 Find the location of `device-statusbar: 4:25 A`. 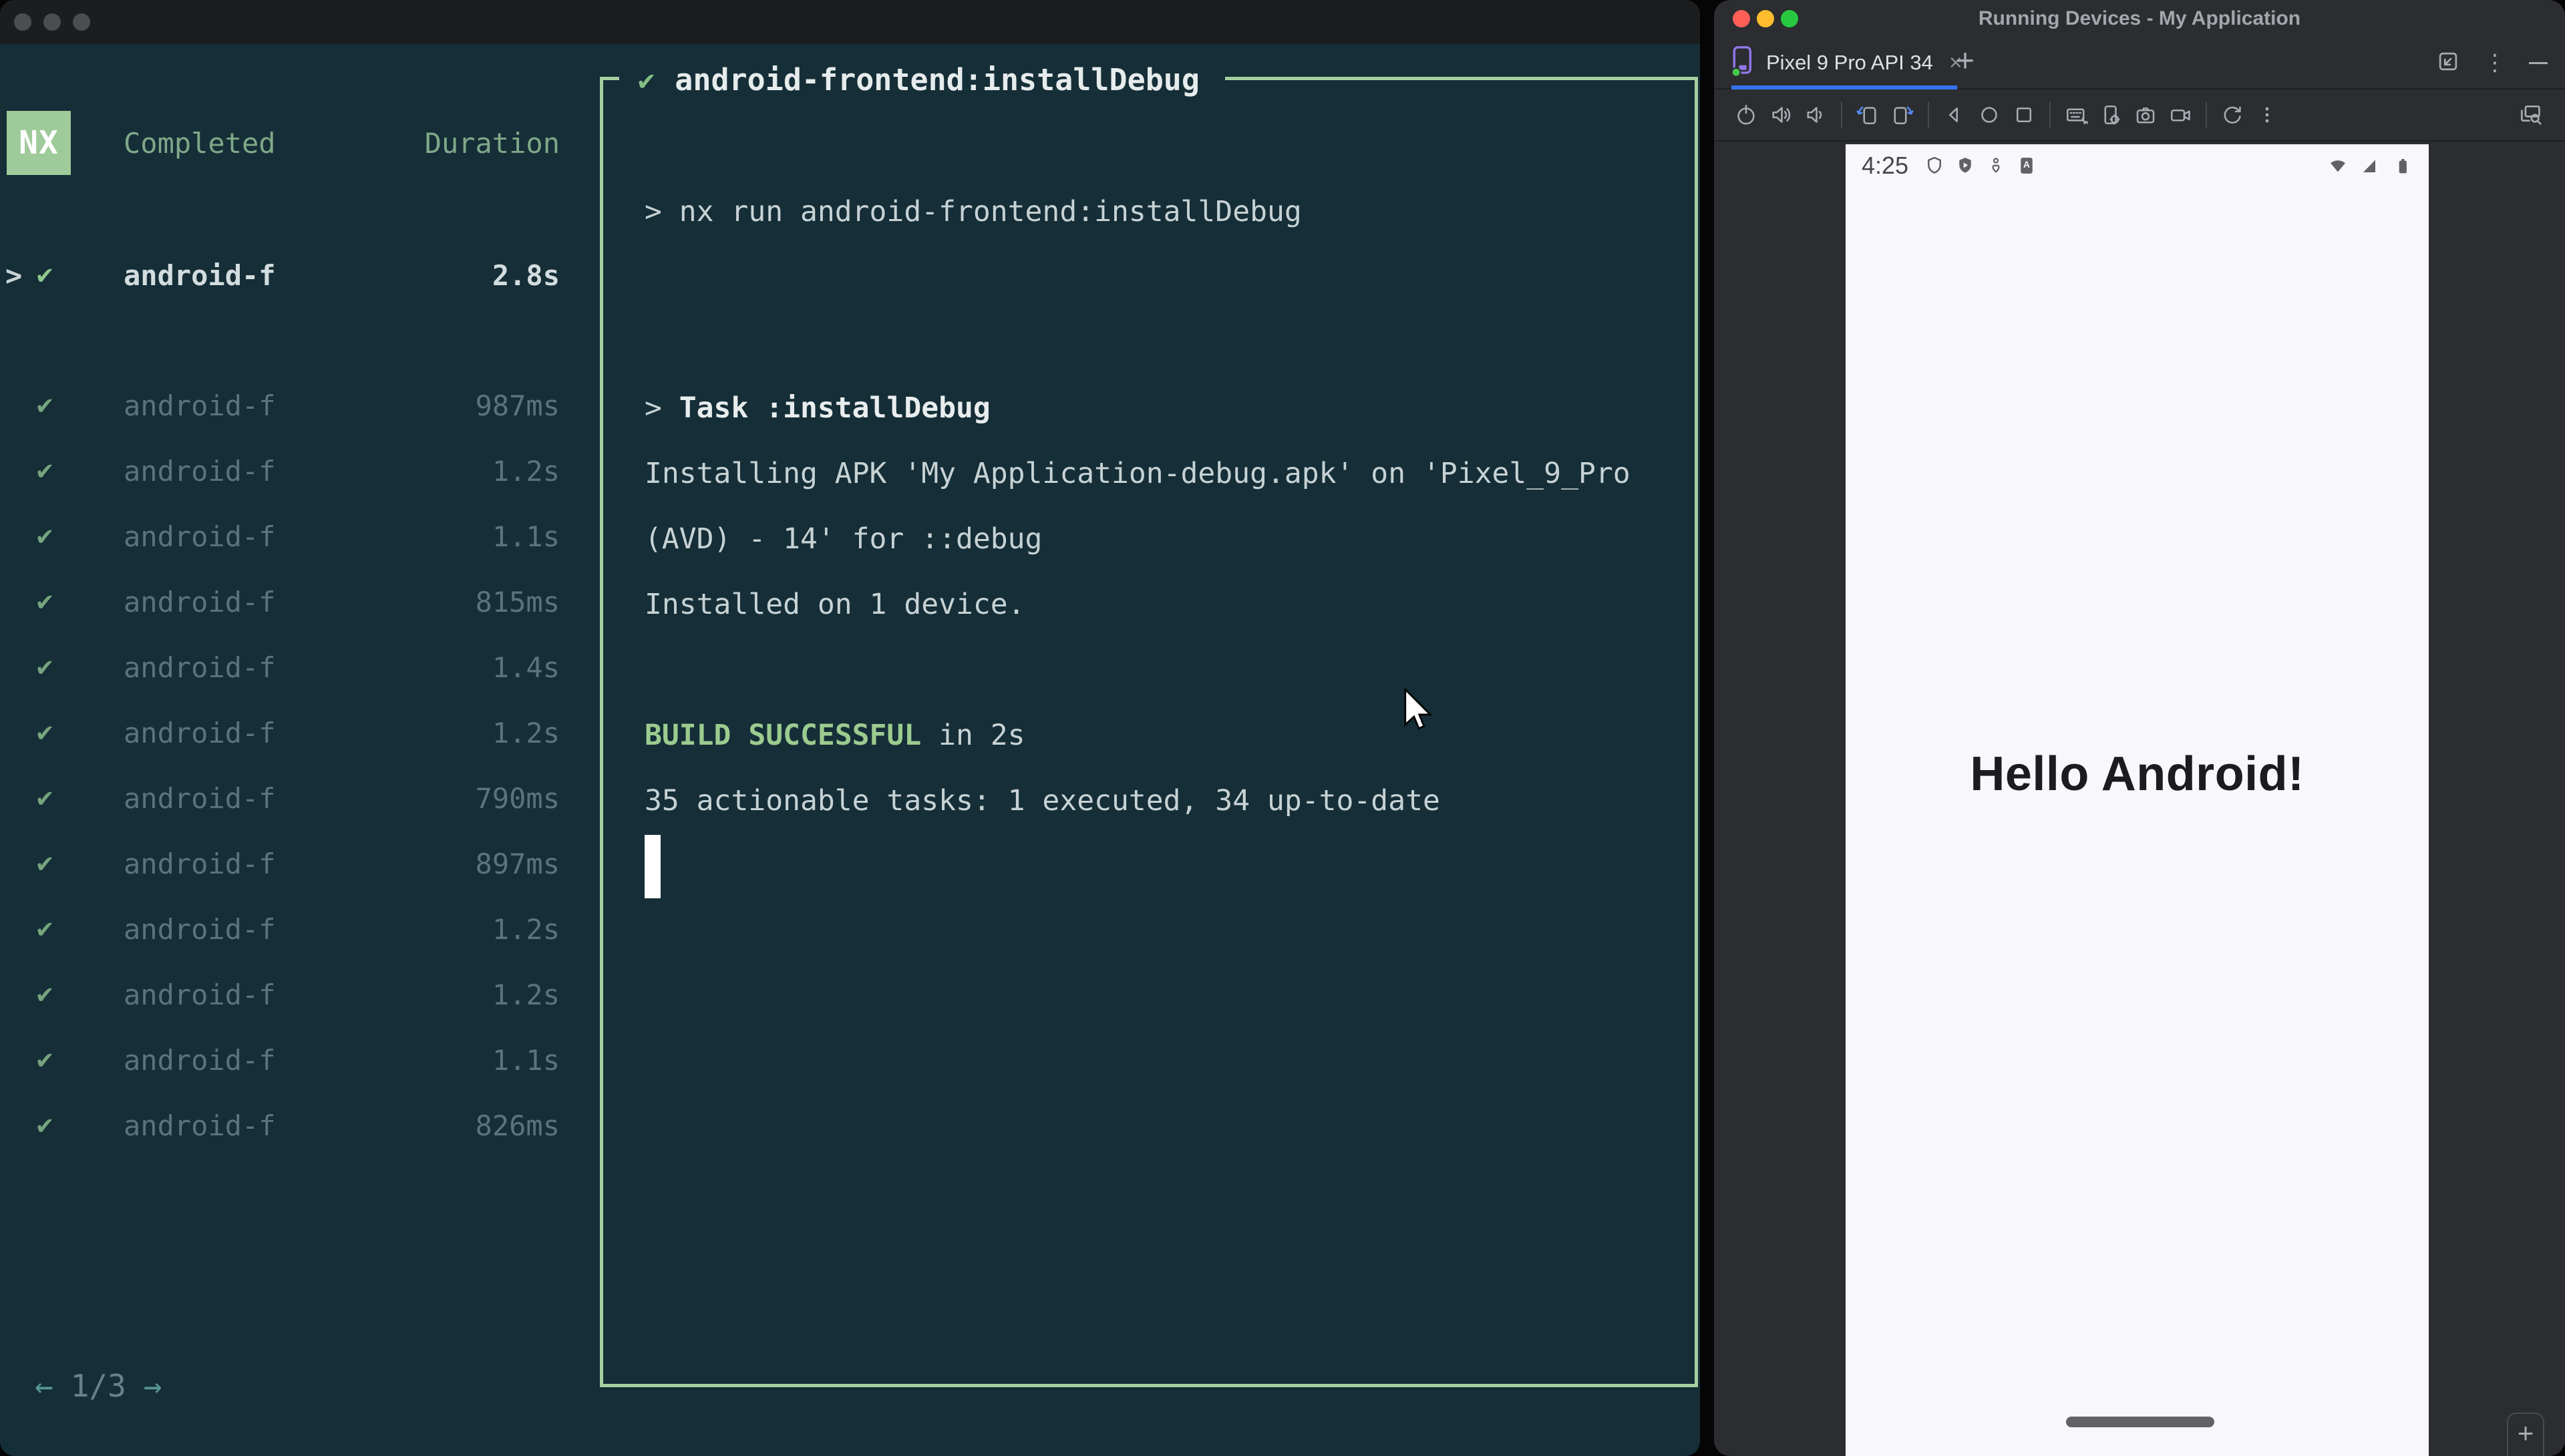

device-statusbar: 4:25 A is located at coordinates (2137, 165).